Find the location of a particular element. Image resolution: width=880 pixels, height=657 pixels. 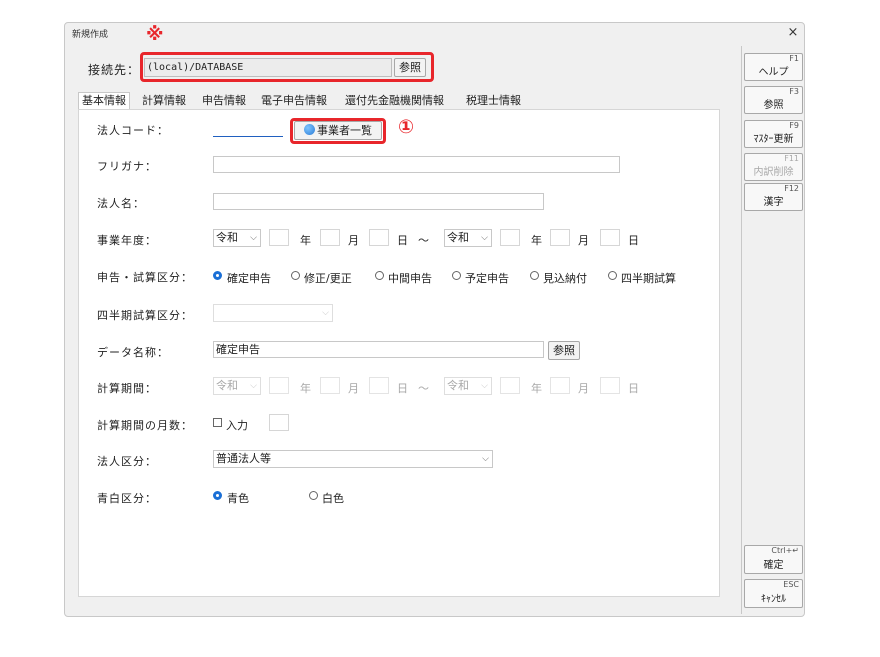

fiscal-year-start-era-select: 令和 ⌵ is located at coordinates (237, 238).